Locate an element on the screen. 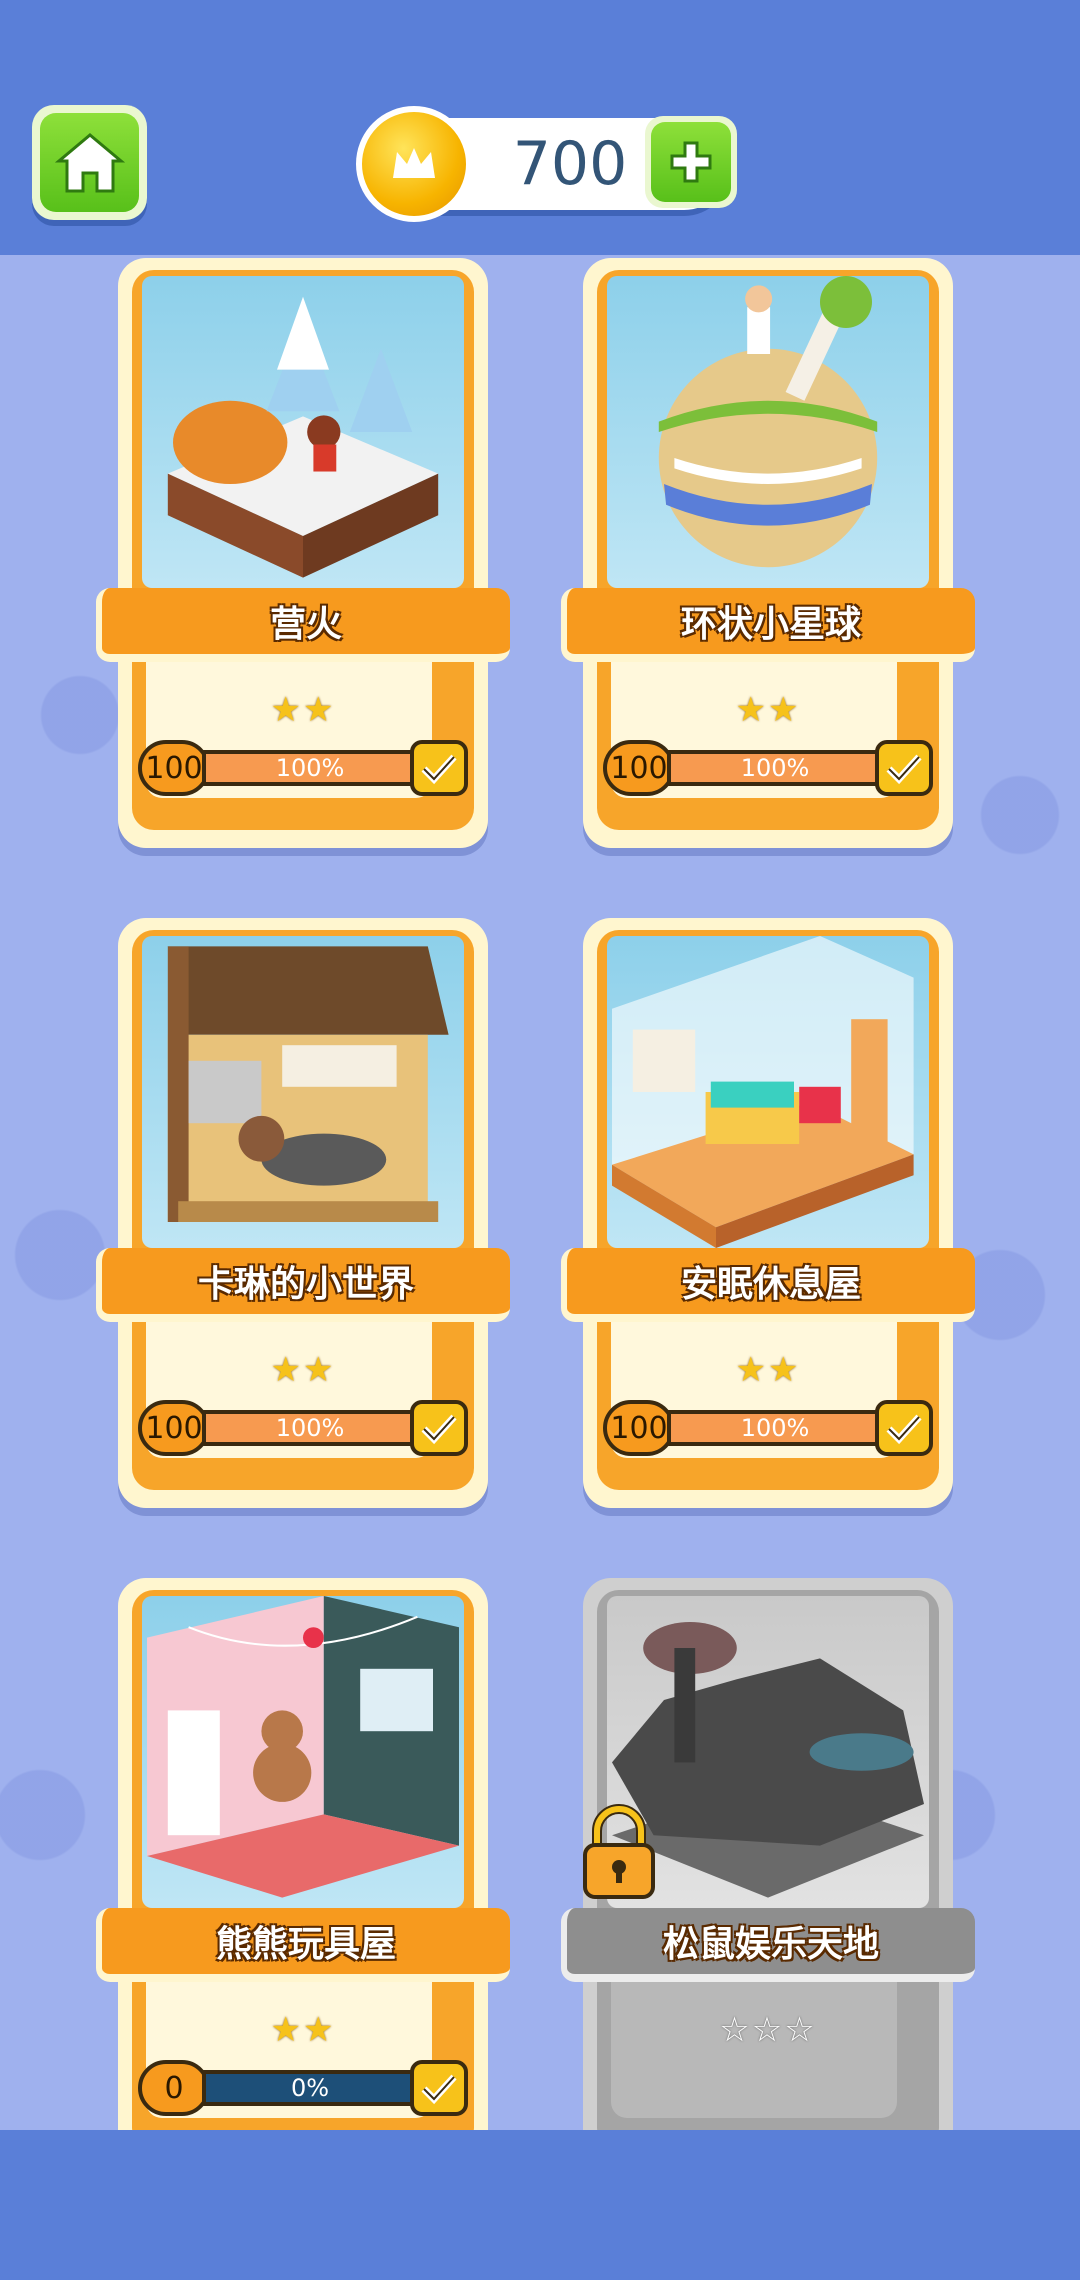  level-card-ring-planet: 环状小星球 ★★ 100 100% is located at coordinates (768, 553).